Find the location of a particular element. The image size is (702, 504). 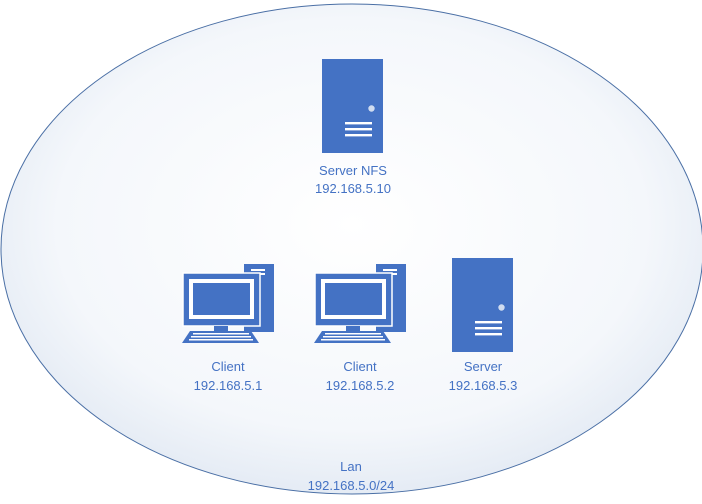

client-1-name-label: Client is located at coordinates (228, 366).